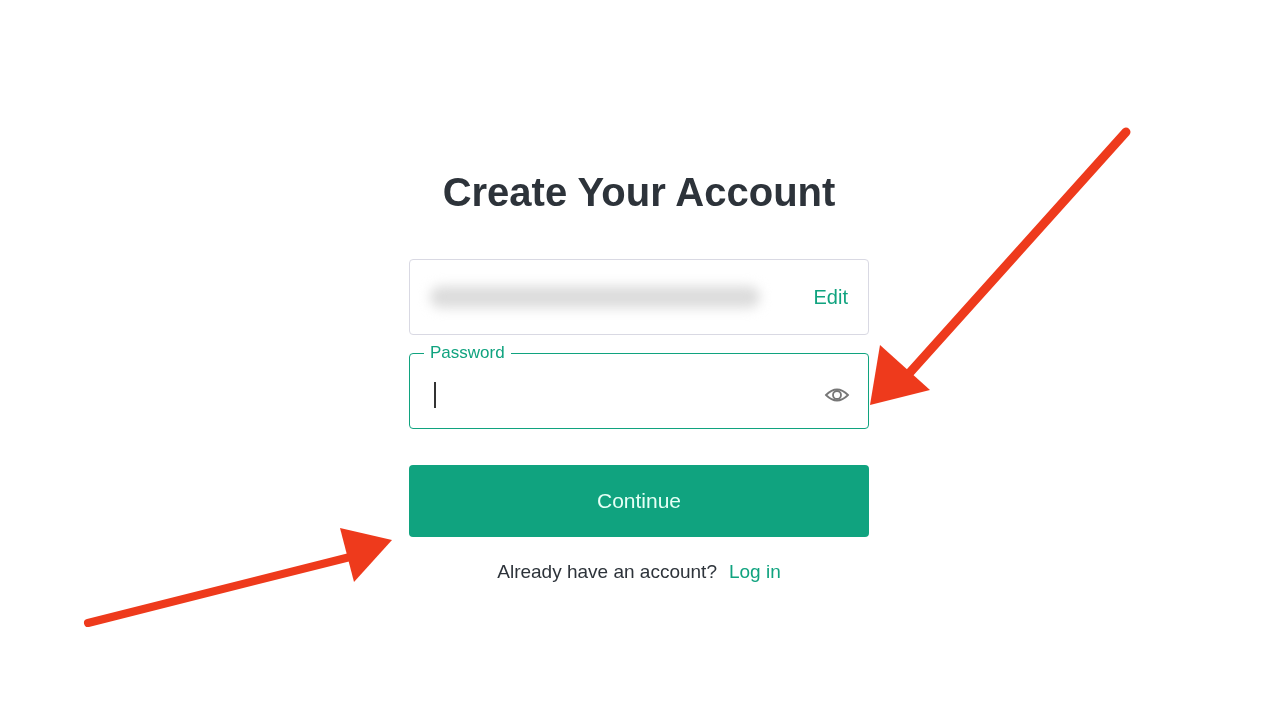 This screenshot has width=1280, height=720. Describe the element at coordinates (639, 386) in the screenshot. I see `password-field: Password` at that location.